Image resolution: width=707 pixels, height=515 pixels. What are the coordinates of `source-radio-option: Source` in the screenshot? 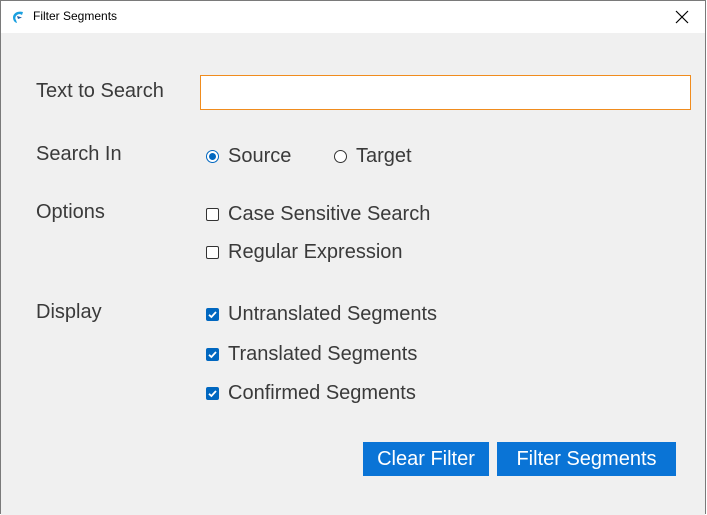 It's located at (248, 156).